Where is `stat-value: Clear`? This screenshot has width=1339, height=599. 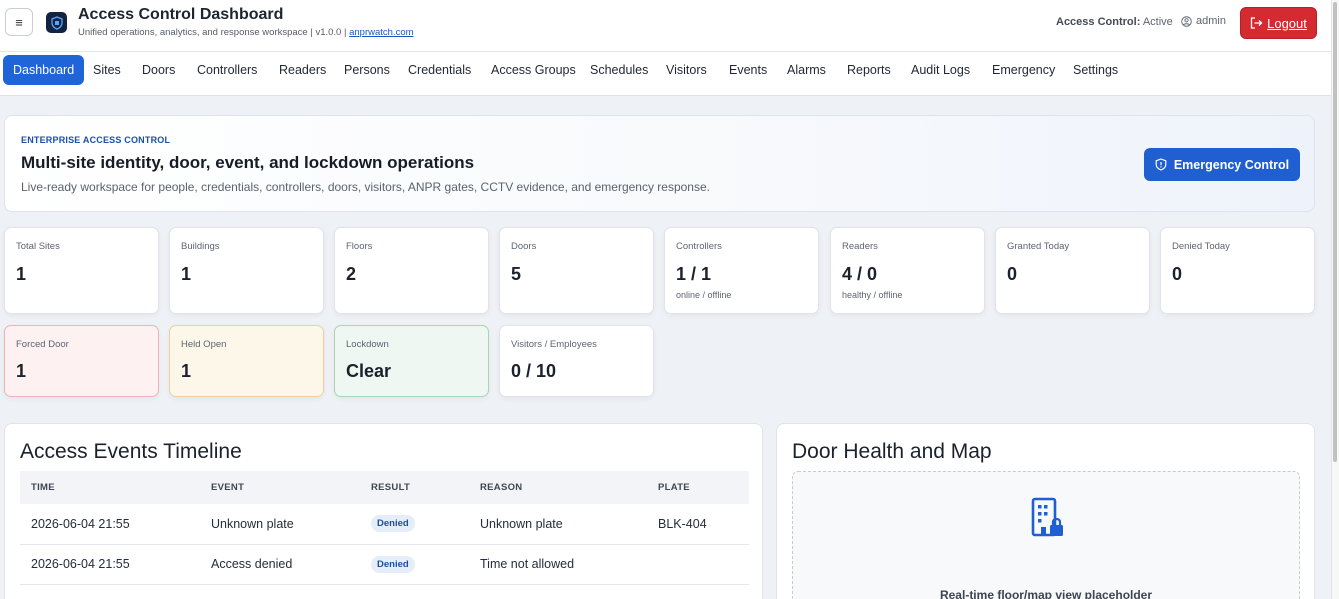
stat-value: Clear is located at coordinates (369, 371).